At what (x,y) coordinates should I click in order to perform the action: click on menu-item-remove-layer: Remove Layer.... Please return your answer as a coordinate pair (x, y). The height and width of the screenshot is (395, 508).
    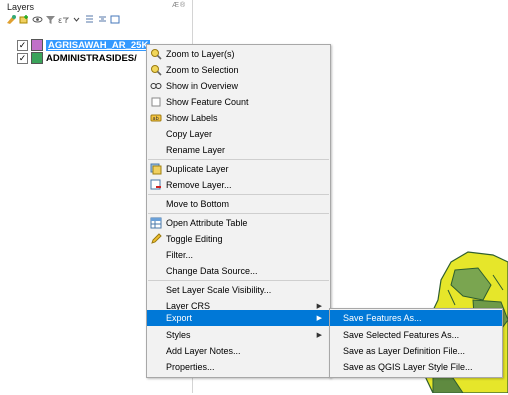
    Looking at the image, I should click on (238, 185).